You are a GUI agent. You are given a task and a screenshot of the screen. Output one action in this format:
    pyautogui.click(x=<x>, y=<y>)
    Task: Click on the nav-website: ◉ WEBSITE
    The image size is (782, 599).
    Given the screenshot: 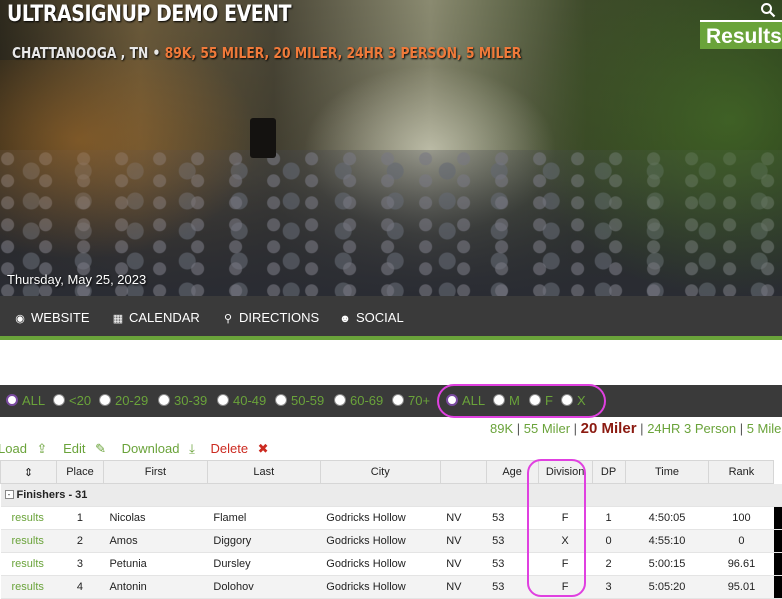 What is the action you would take?
    pyautogui.click(x=52, y=318)
    